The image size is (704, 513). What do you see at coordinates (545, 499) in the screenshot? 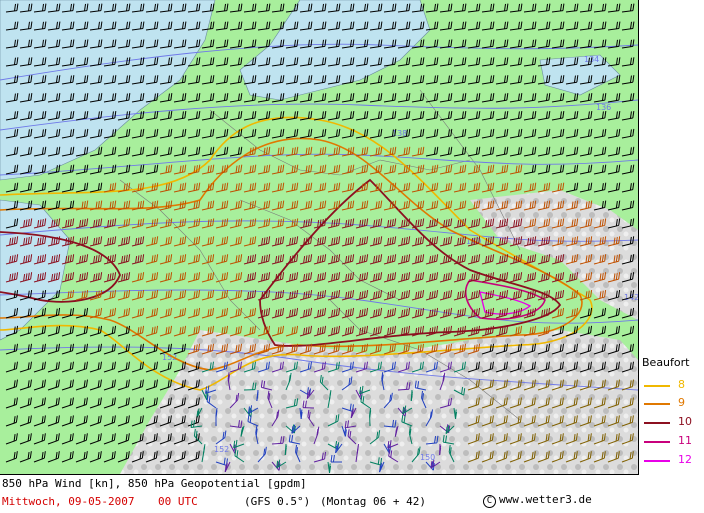
I see `website-link: www.wetter3.de` at bounding box center [545, 499].